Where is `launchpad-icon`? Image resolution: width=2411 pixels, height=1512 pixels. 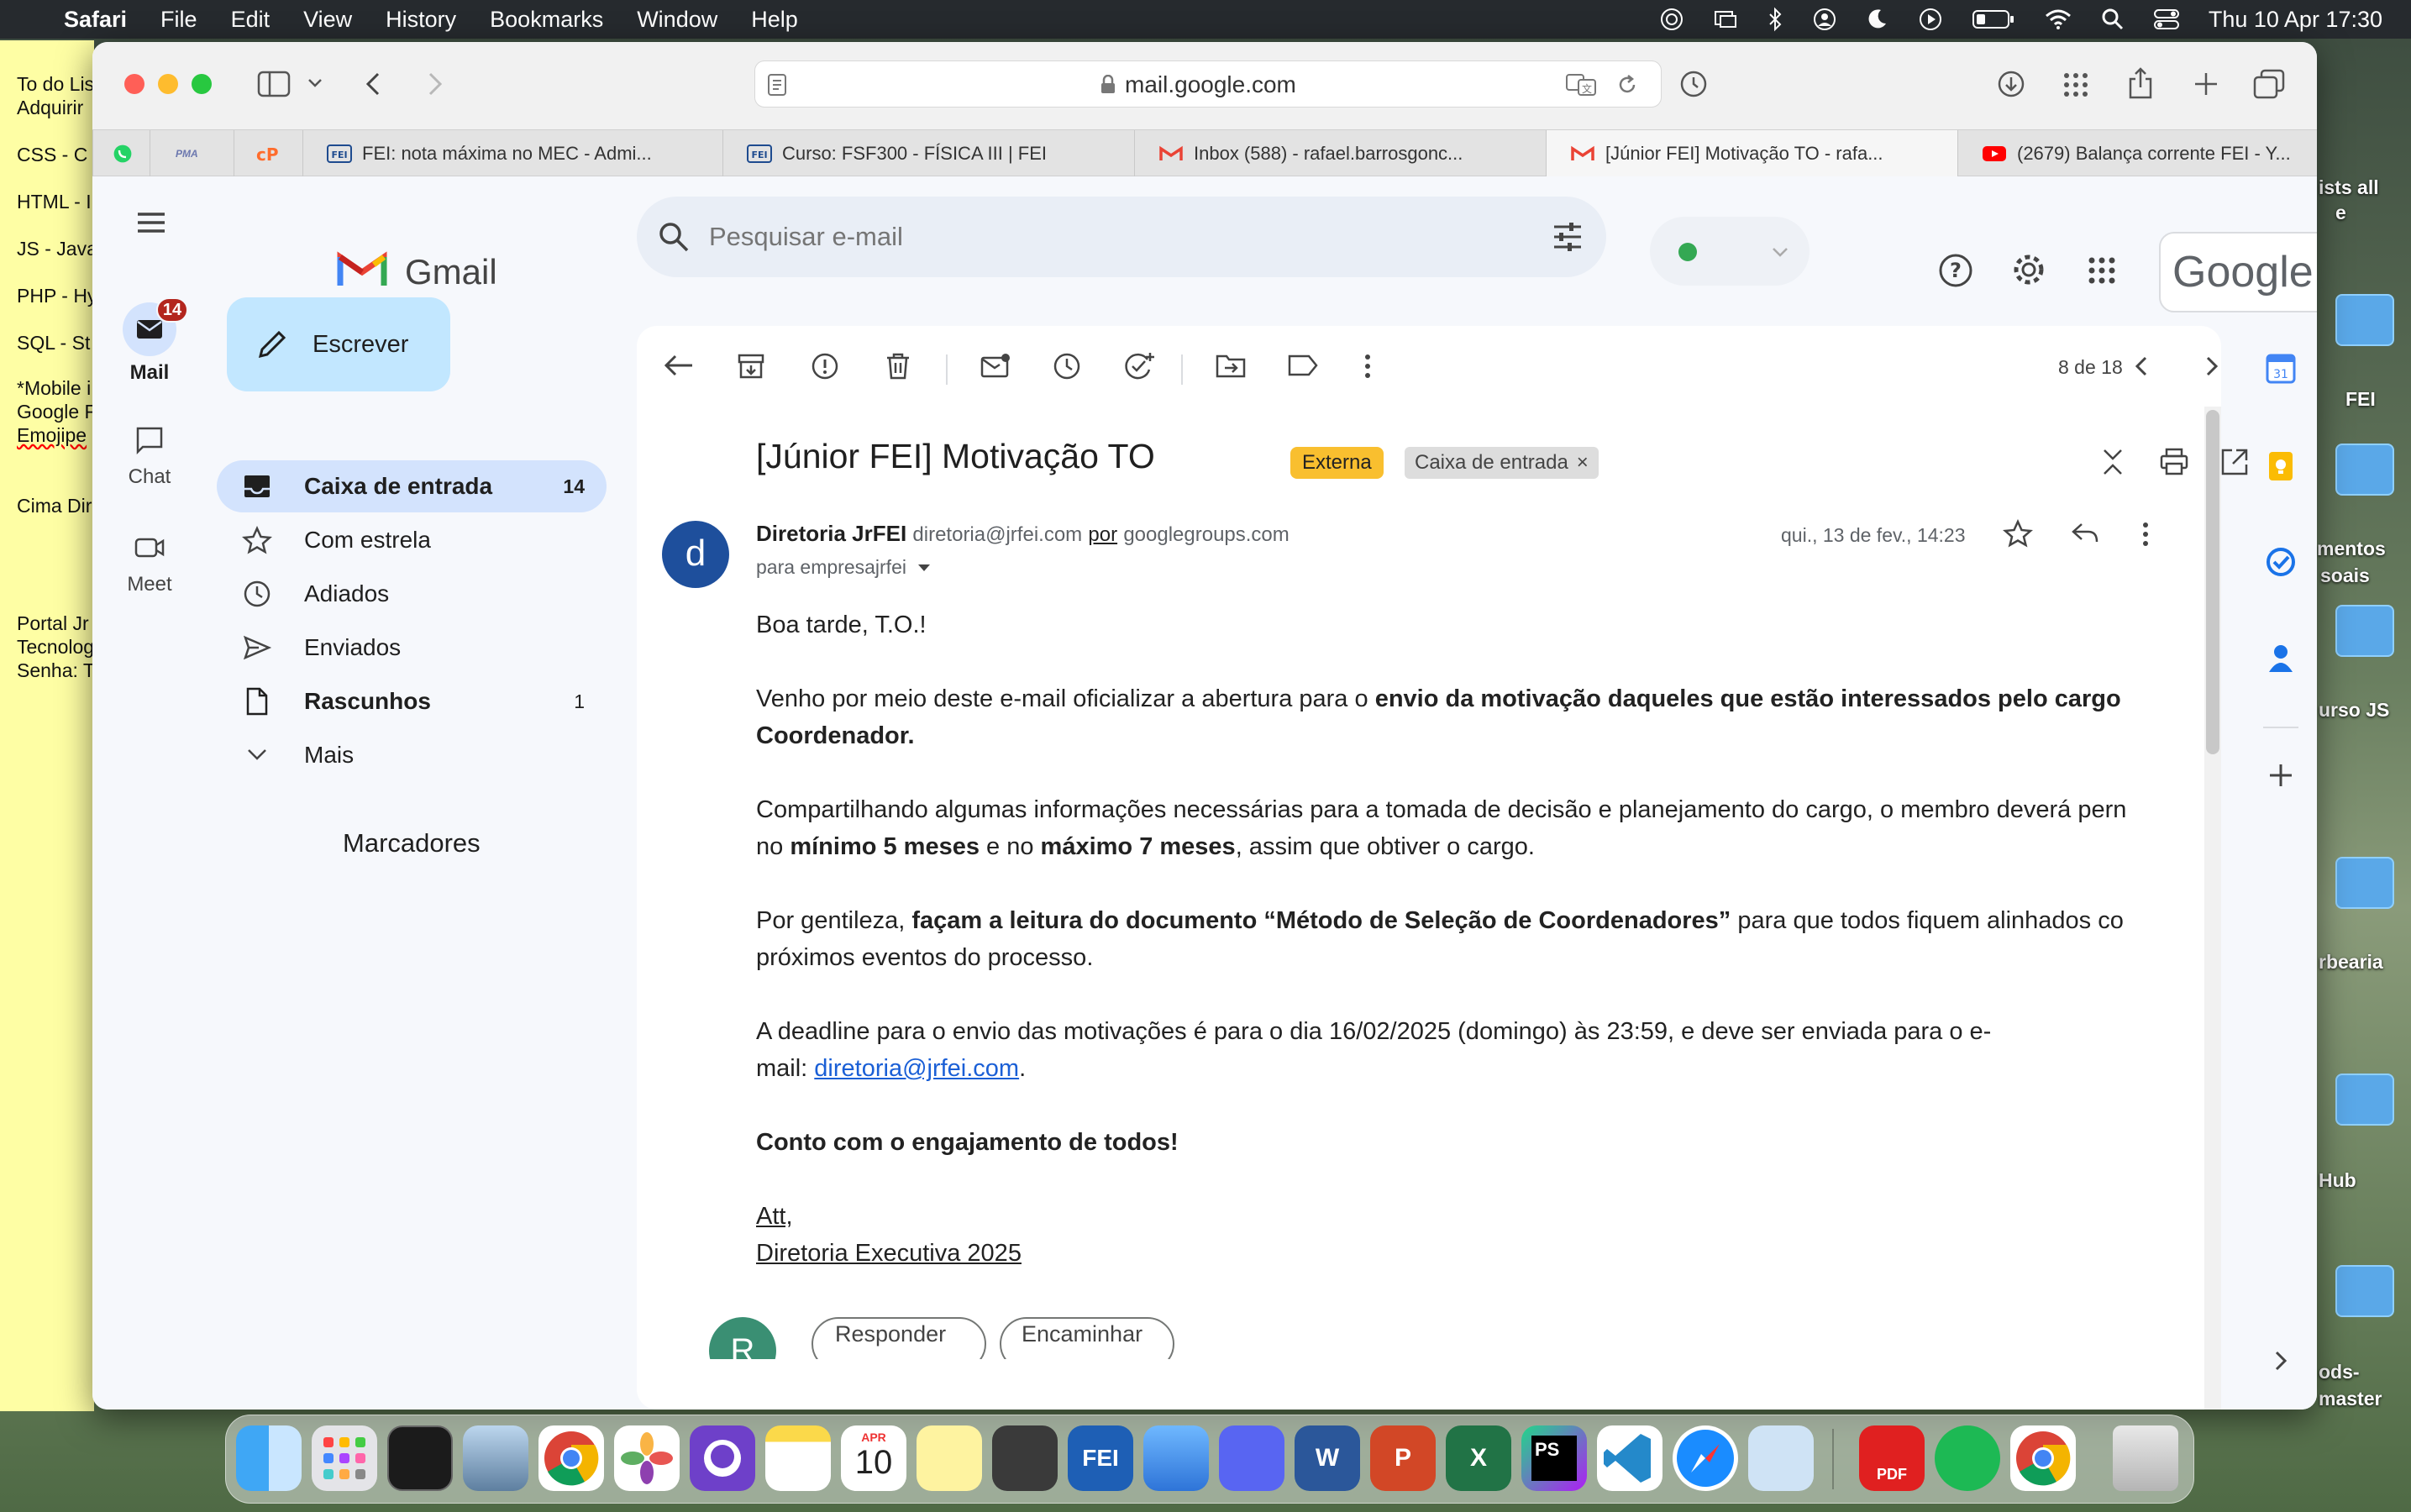
launchpad-icon is located at coordinates (344, 1458).